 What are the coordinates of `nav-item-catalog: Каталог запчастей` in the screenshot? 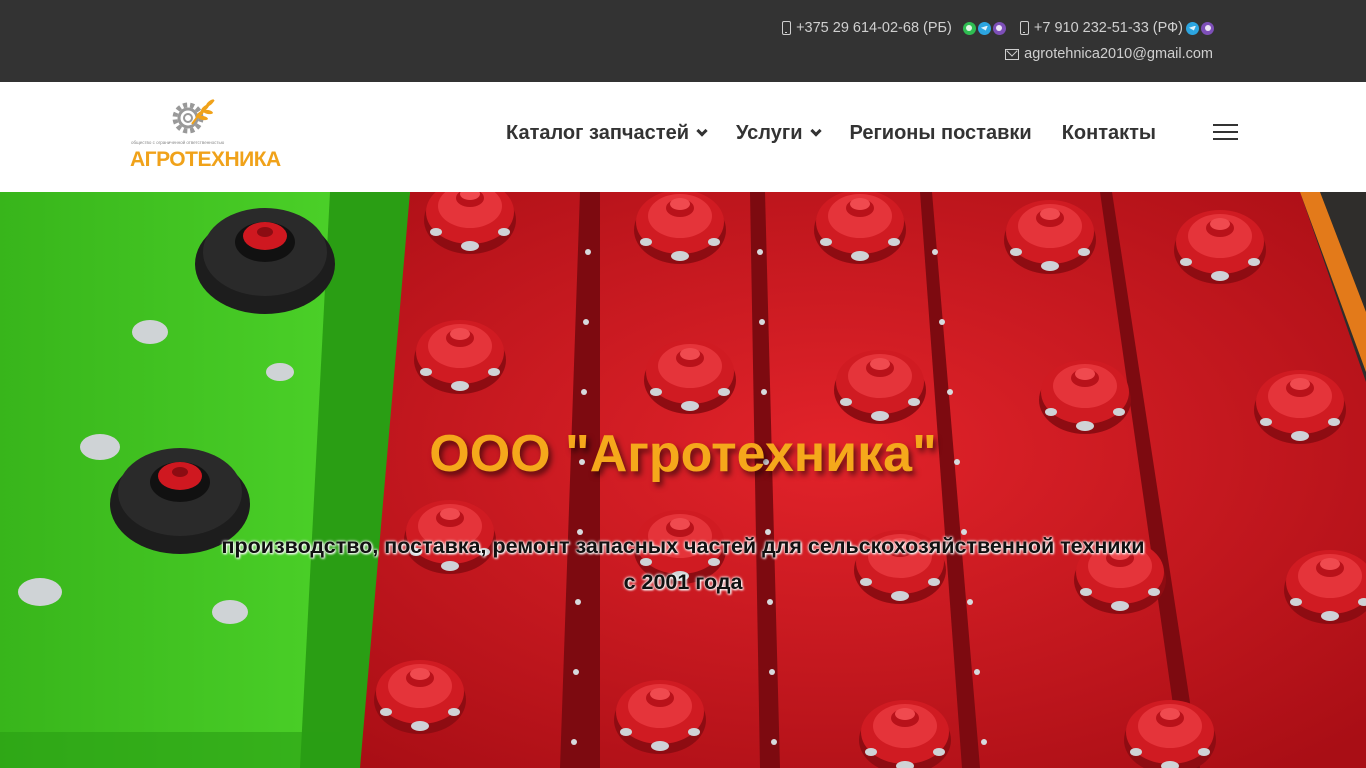 It's located at (607, 133).